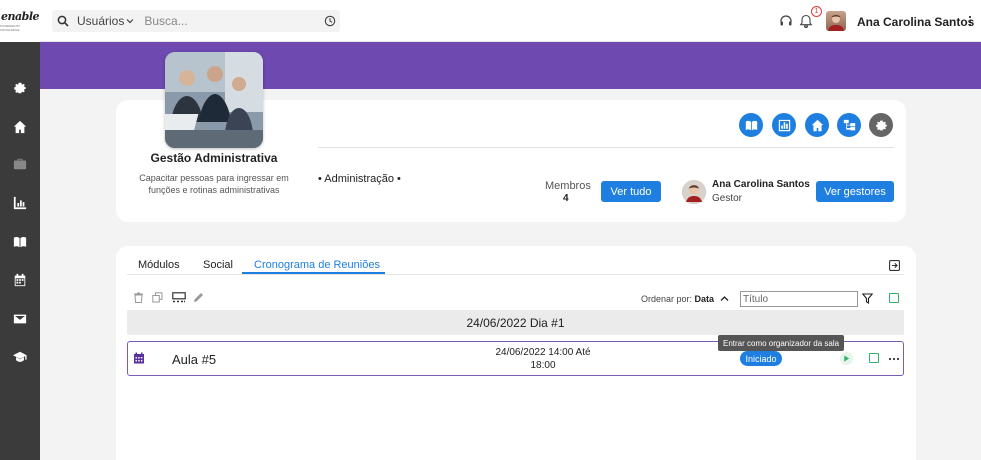 The image size is (981, 460). Describe the element at coordinates (229, 21) in the screenshot. I see `search-input` at that location.